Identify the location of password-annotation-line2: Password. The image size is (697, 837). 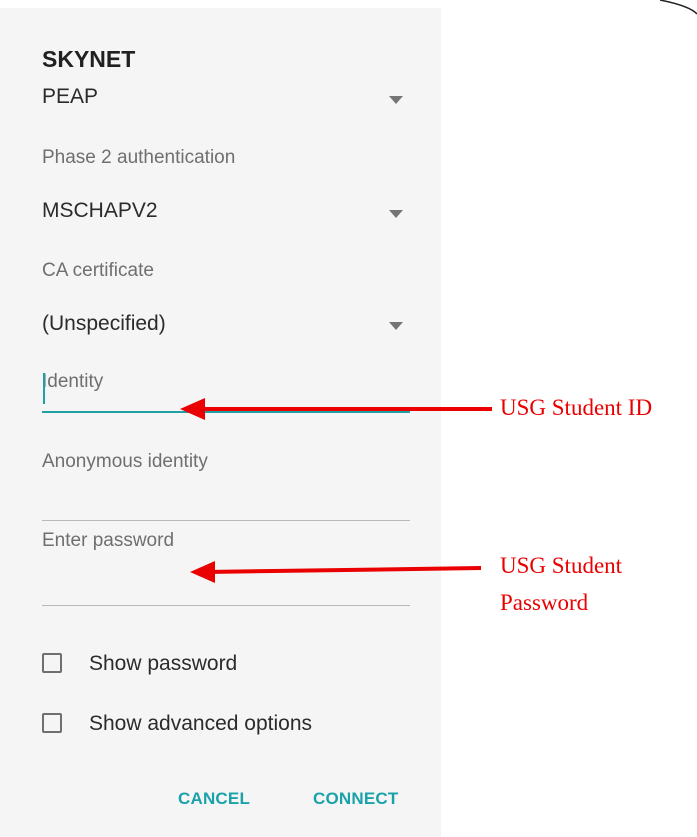
(544, 602).